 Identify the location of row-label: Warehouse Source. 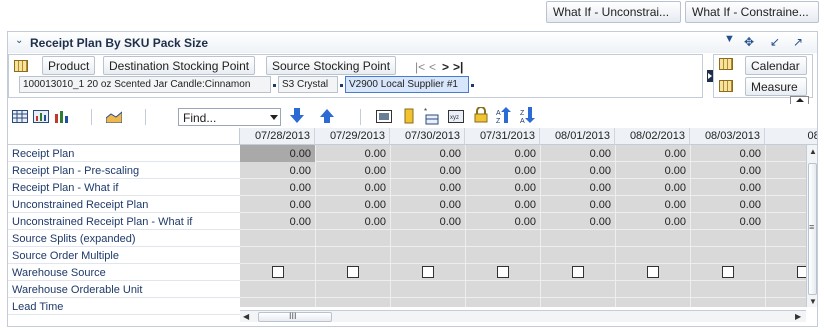
(59, 273).